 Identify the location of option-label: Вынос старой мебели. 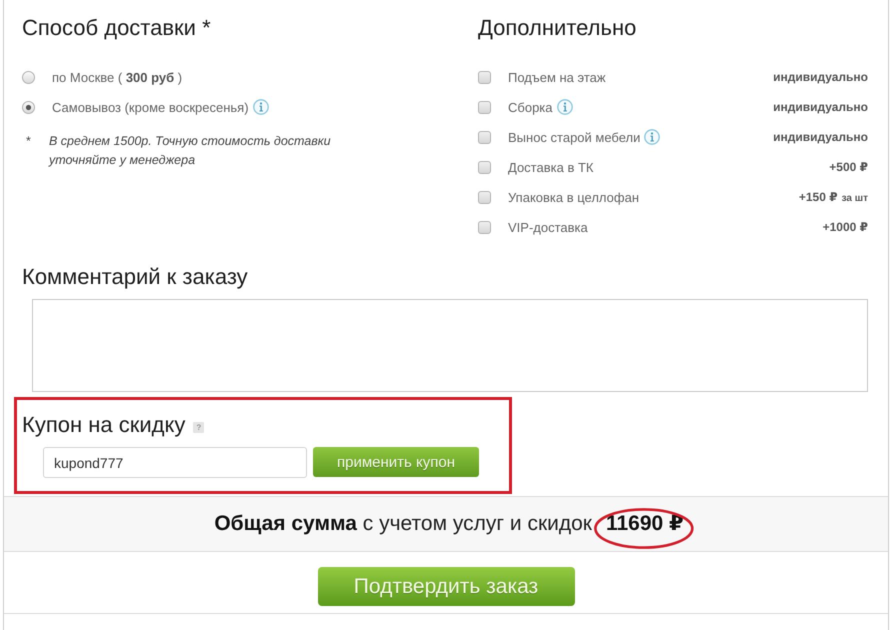
(574, 137).